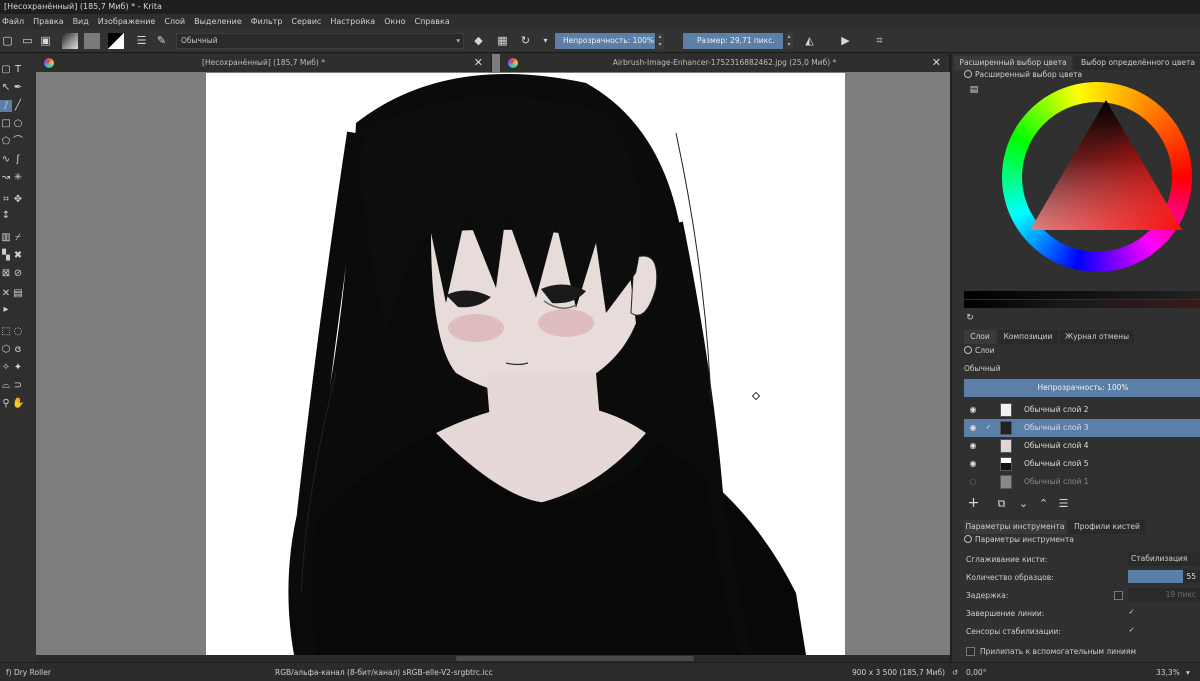 This screenshot has width=1200, height=681. I want to click on assistant-tool-icon: ↕, so click(6, 216).